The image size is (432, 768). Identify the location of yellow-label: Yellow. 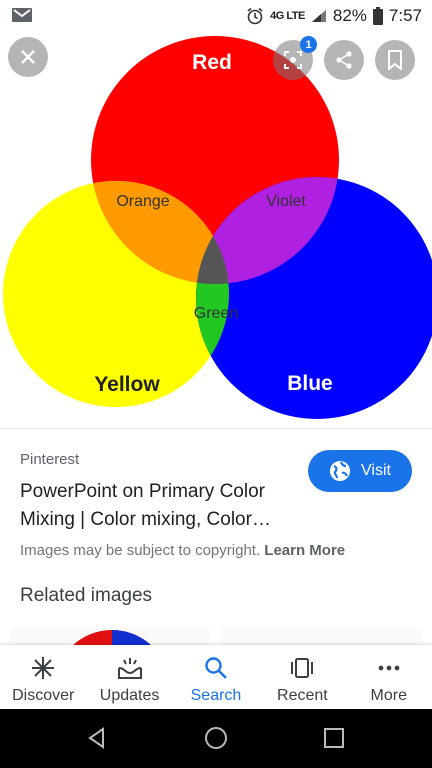
(127, 384).